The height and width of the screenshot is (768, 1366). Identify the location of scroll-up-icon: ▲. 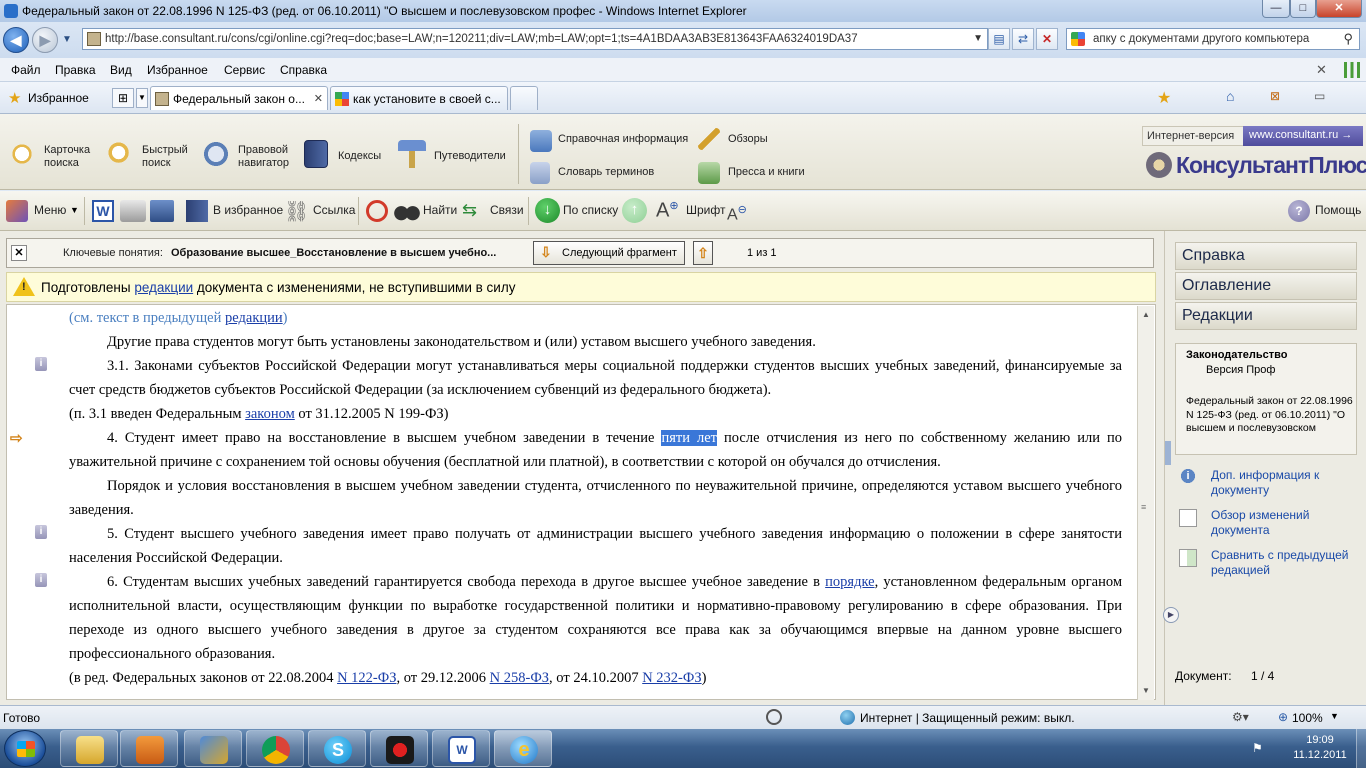
(1146, 314).